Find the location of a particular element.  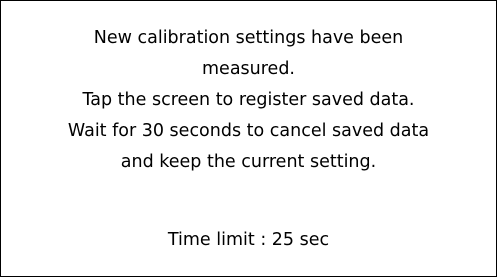

message-line: and keep the current setting. is located at coordinates (248, 162).